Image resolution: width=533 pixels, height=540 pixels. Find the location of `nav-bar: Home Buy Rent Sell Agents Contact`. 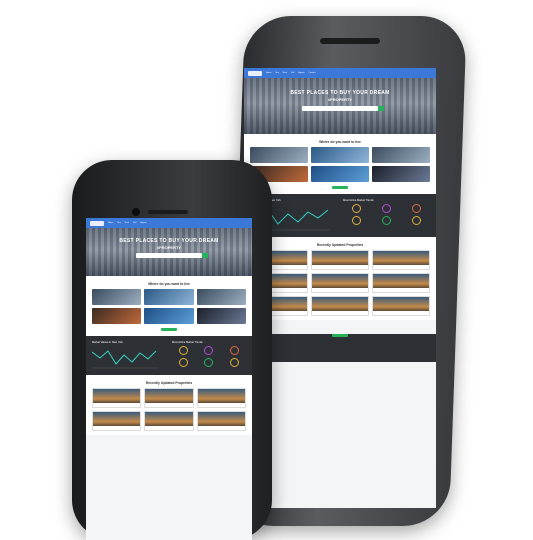

nav-bar: Home Buy Rent Sell Agents Contact is located at coordinates (340, 73).